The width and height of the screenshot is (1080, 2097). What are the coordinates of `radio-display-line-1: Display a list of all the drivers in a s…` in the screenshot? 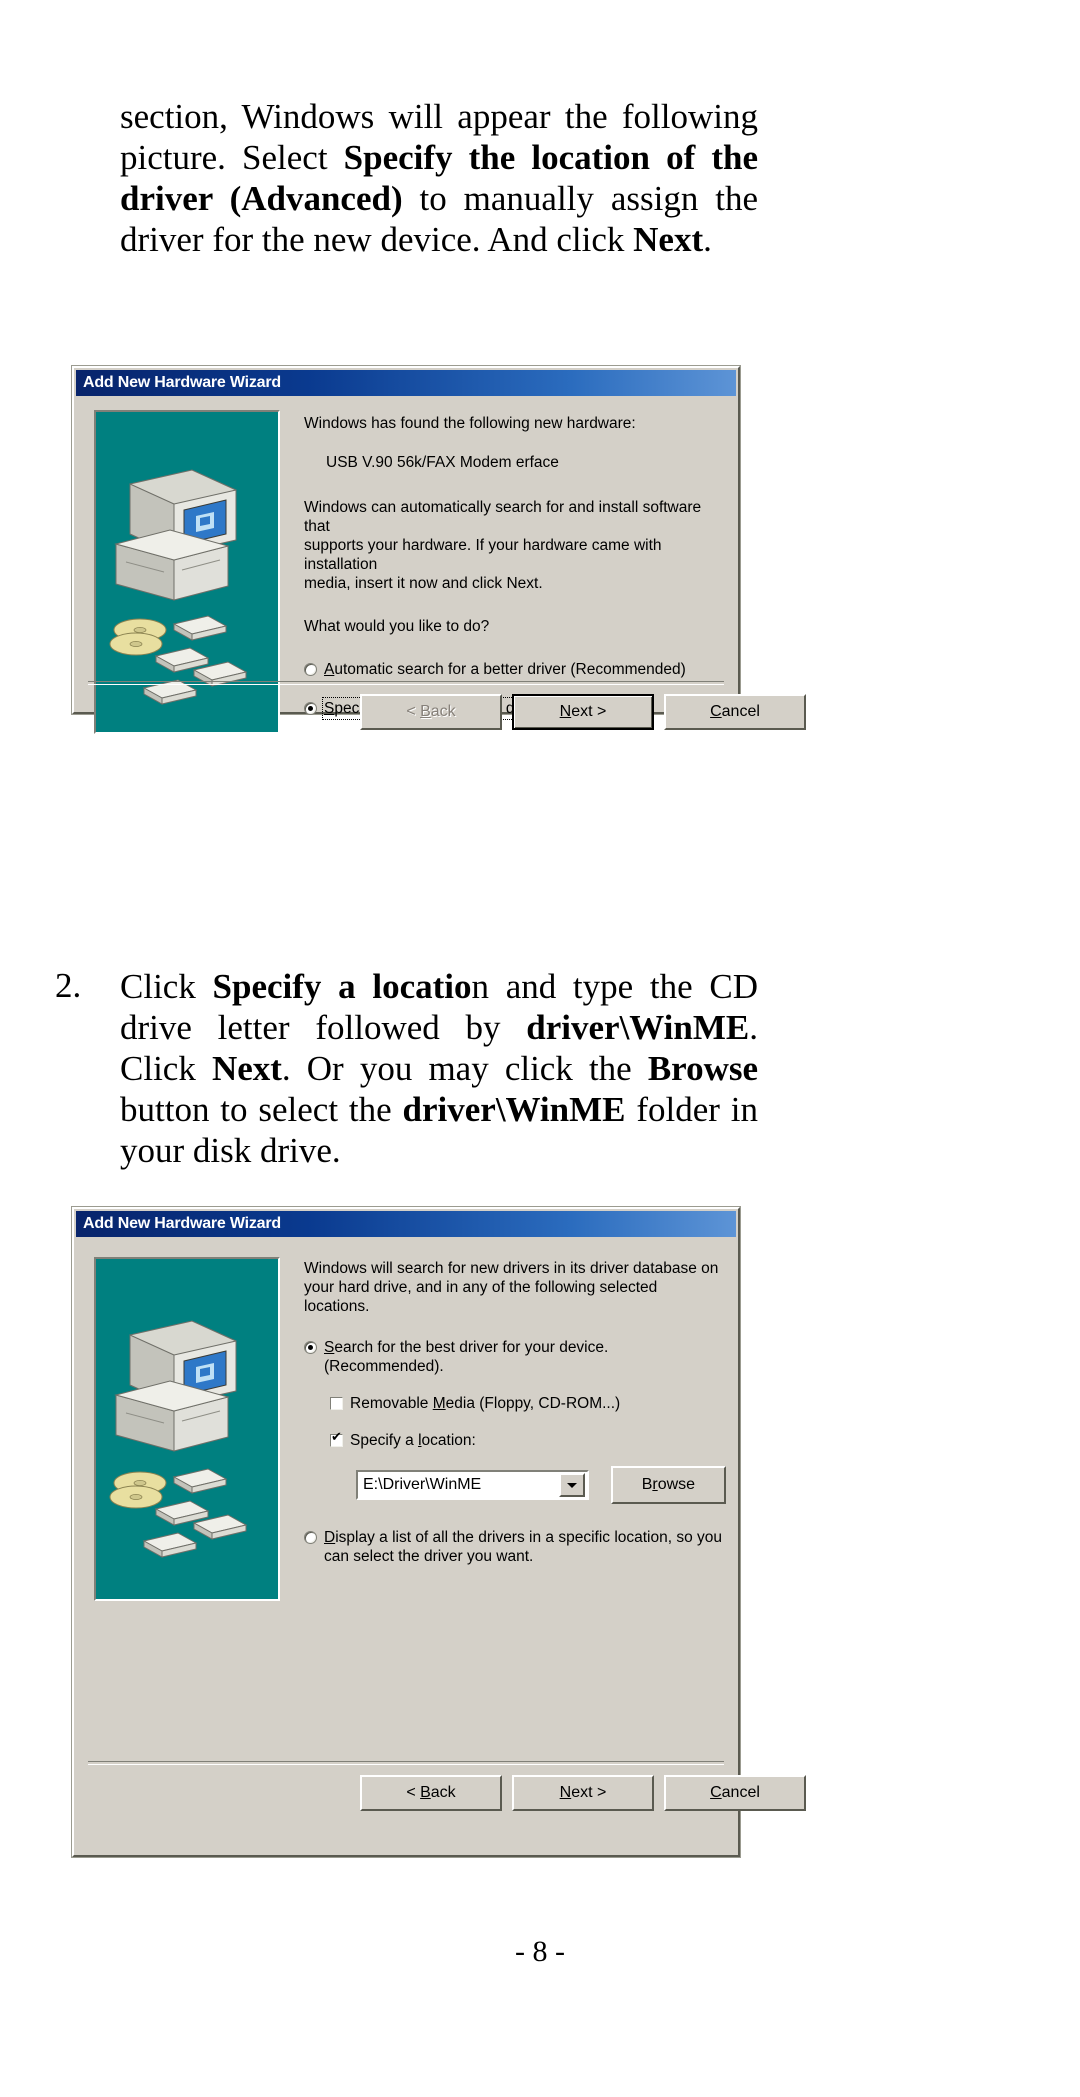 It's located at (523, 1537).